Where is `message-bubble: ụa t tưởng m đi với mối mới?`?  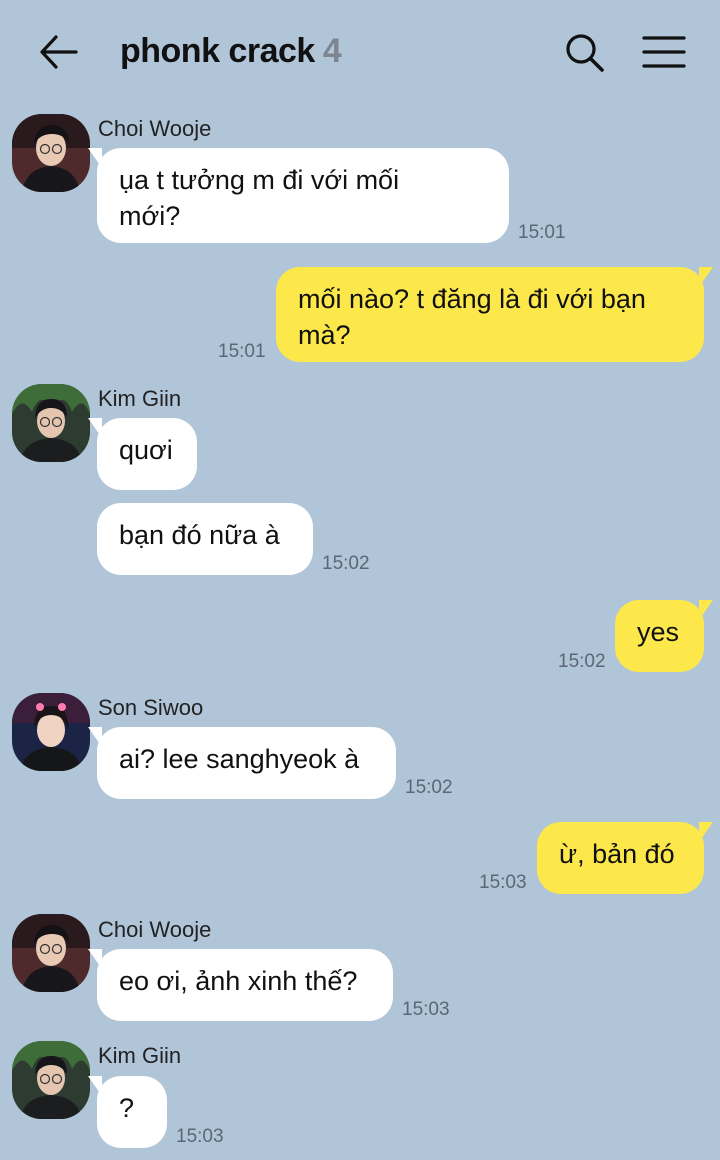
message-bubble: ụa t tưởng m đi với mối mới? is located at coordinates (298, 195).